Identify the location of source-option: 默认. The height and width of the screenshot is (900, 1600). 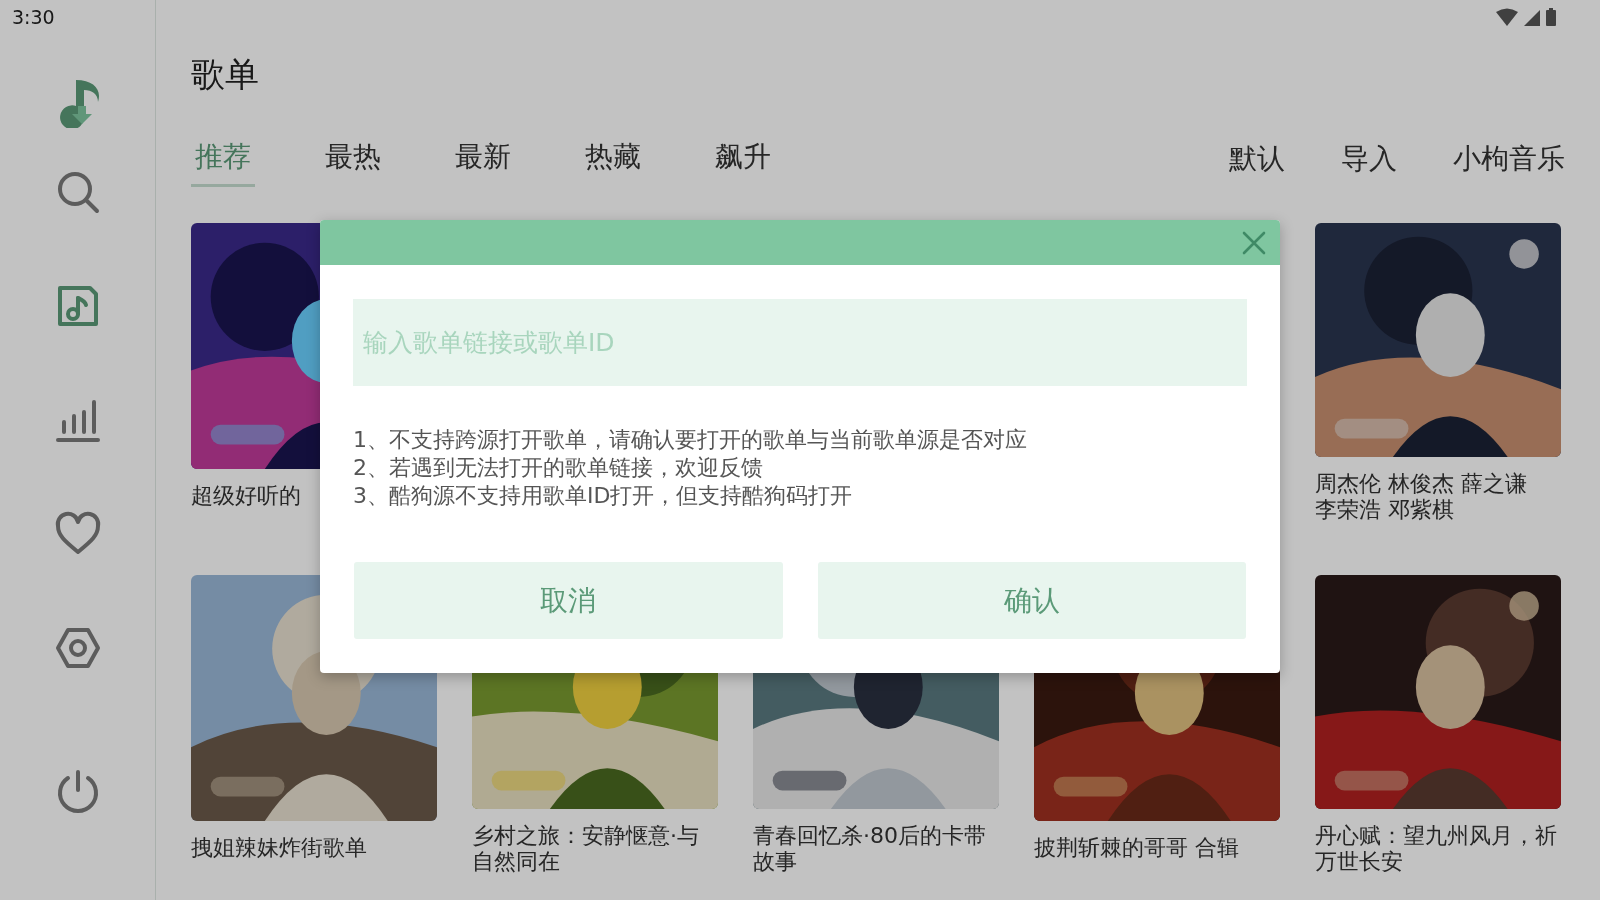
(1257, 162).